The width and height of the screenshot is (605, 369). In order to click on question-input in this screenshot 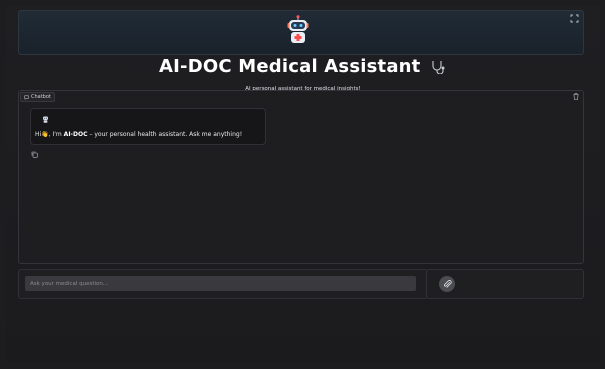, I will do `click(220, 283)`.